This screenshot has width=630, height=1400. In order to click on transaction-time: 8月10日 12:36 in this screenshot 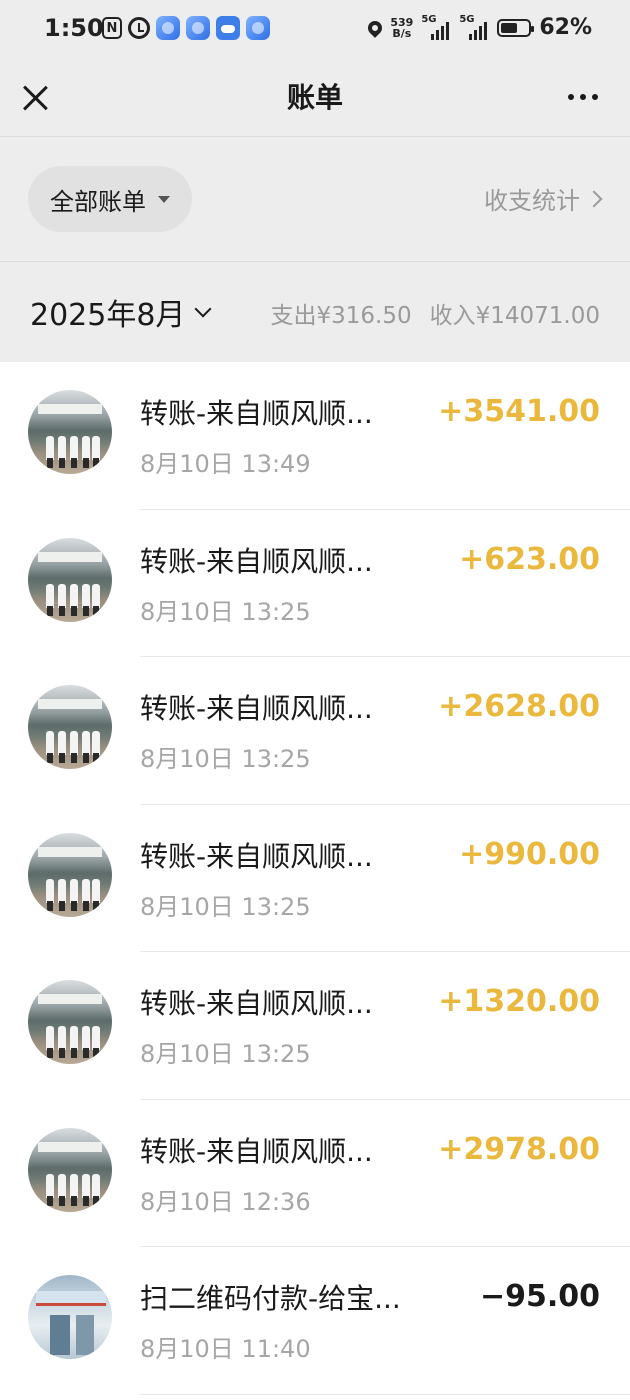, I will do `click(225, 1201)`.